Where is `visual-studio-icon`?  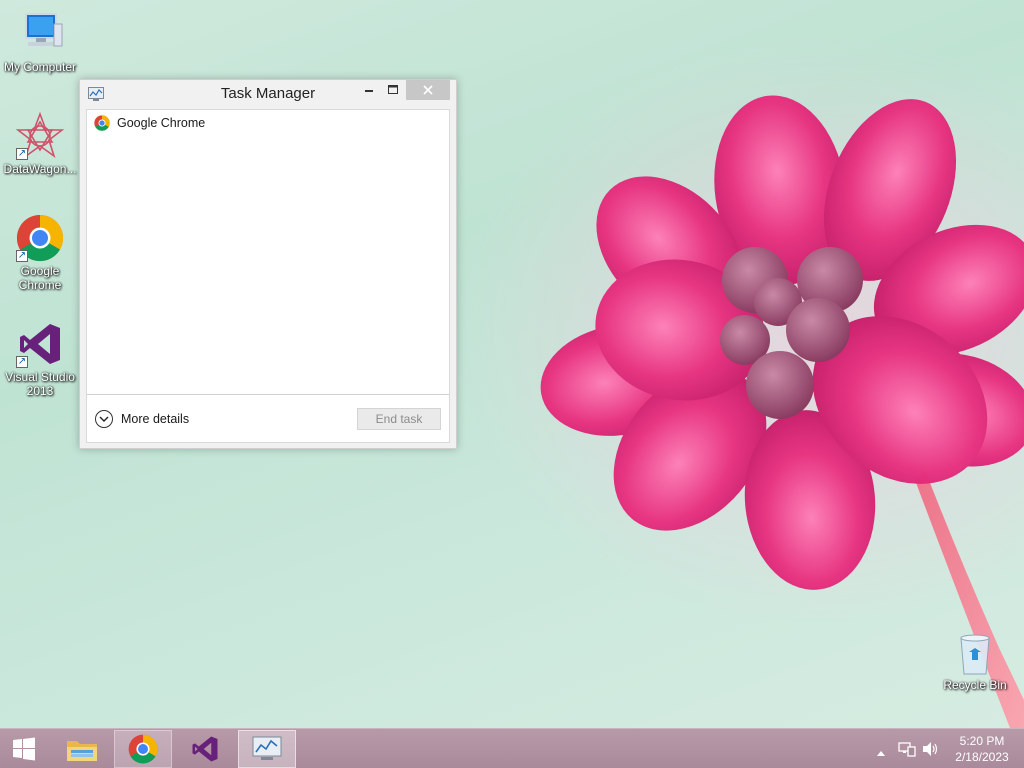
visual-studio-icon is located at coordinates (205, 749).